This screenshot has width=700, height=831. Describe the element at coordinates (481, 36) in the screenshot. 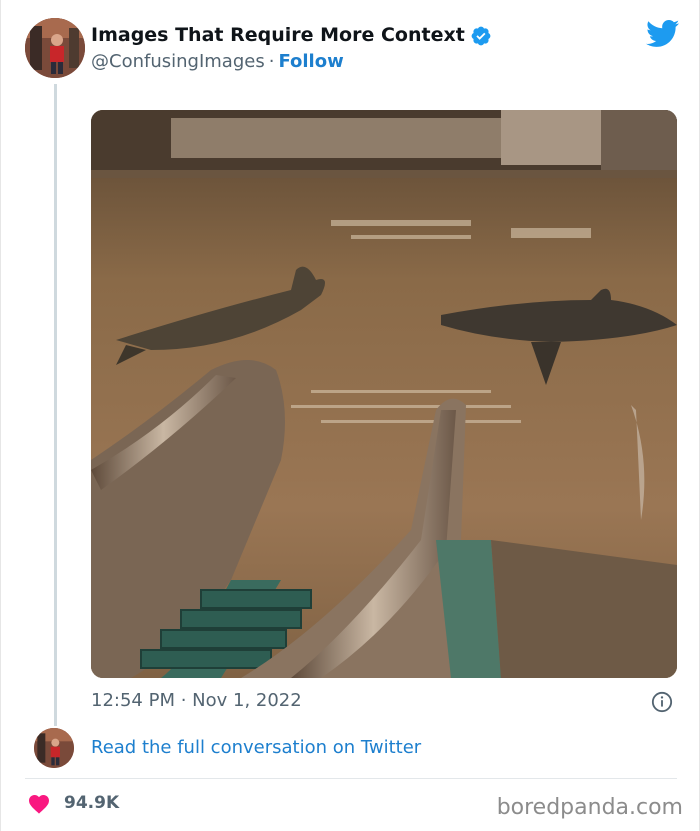

I see `verified-badge-icon` at that location.